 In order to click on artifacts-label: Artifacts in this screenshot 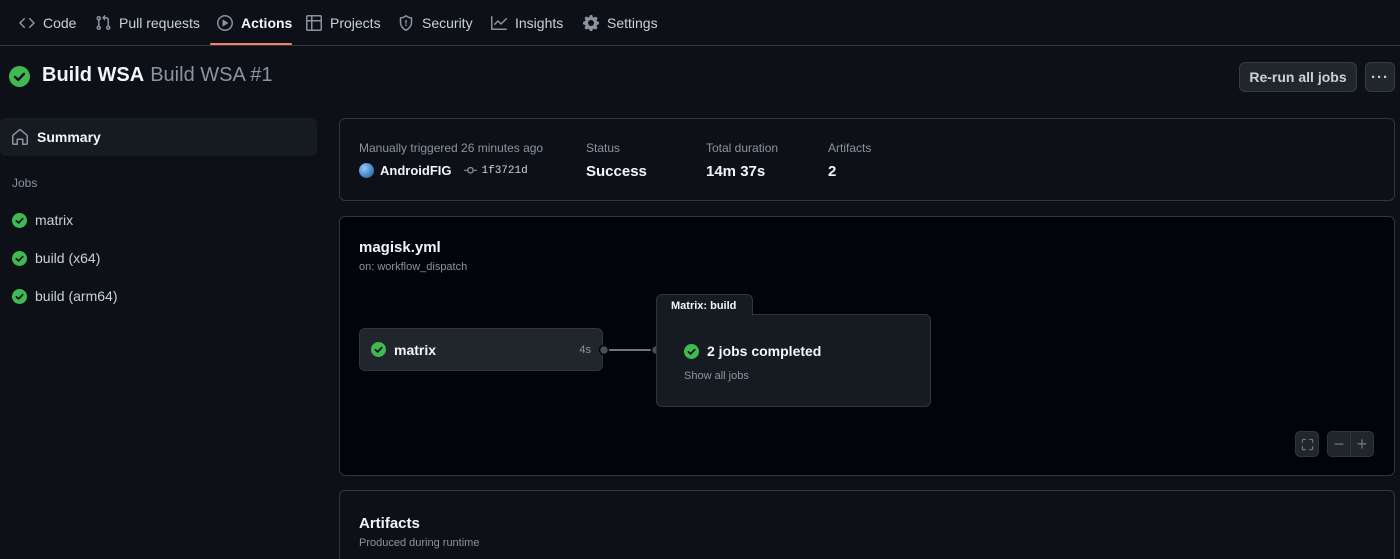, I will do `click(850, 148)`.